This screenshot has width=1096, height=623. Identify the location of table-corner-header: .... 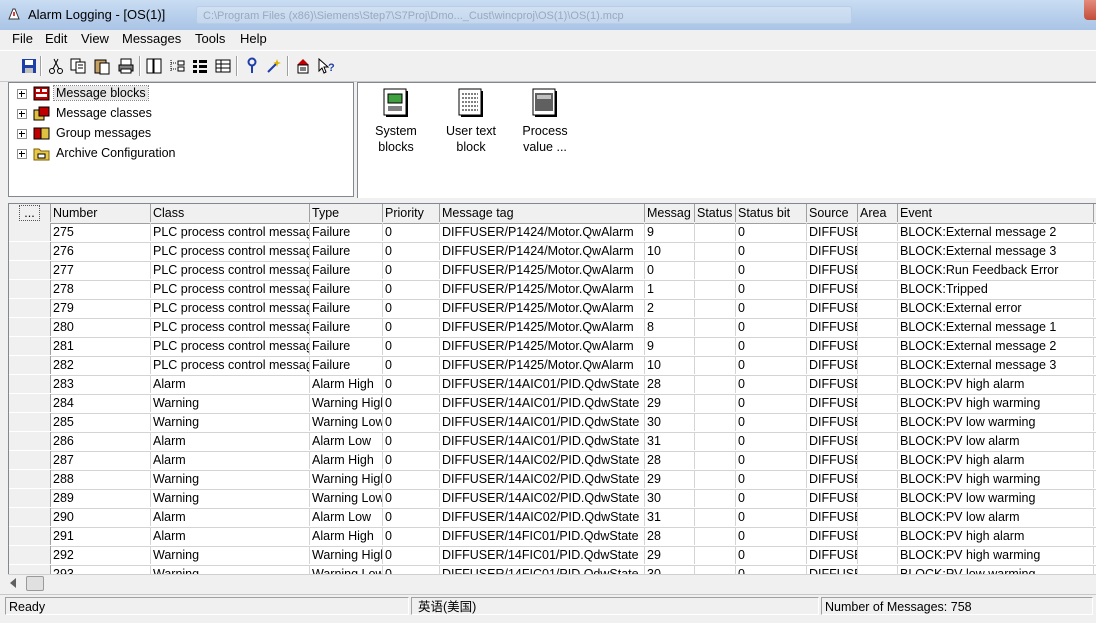
(30, 213).